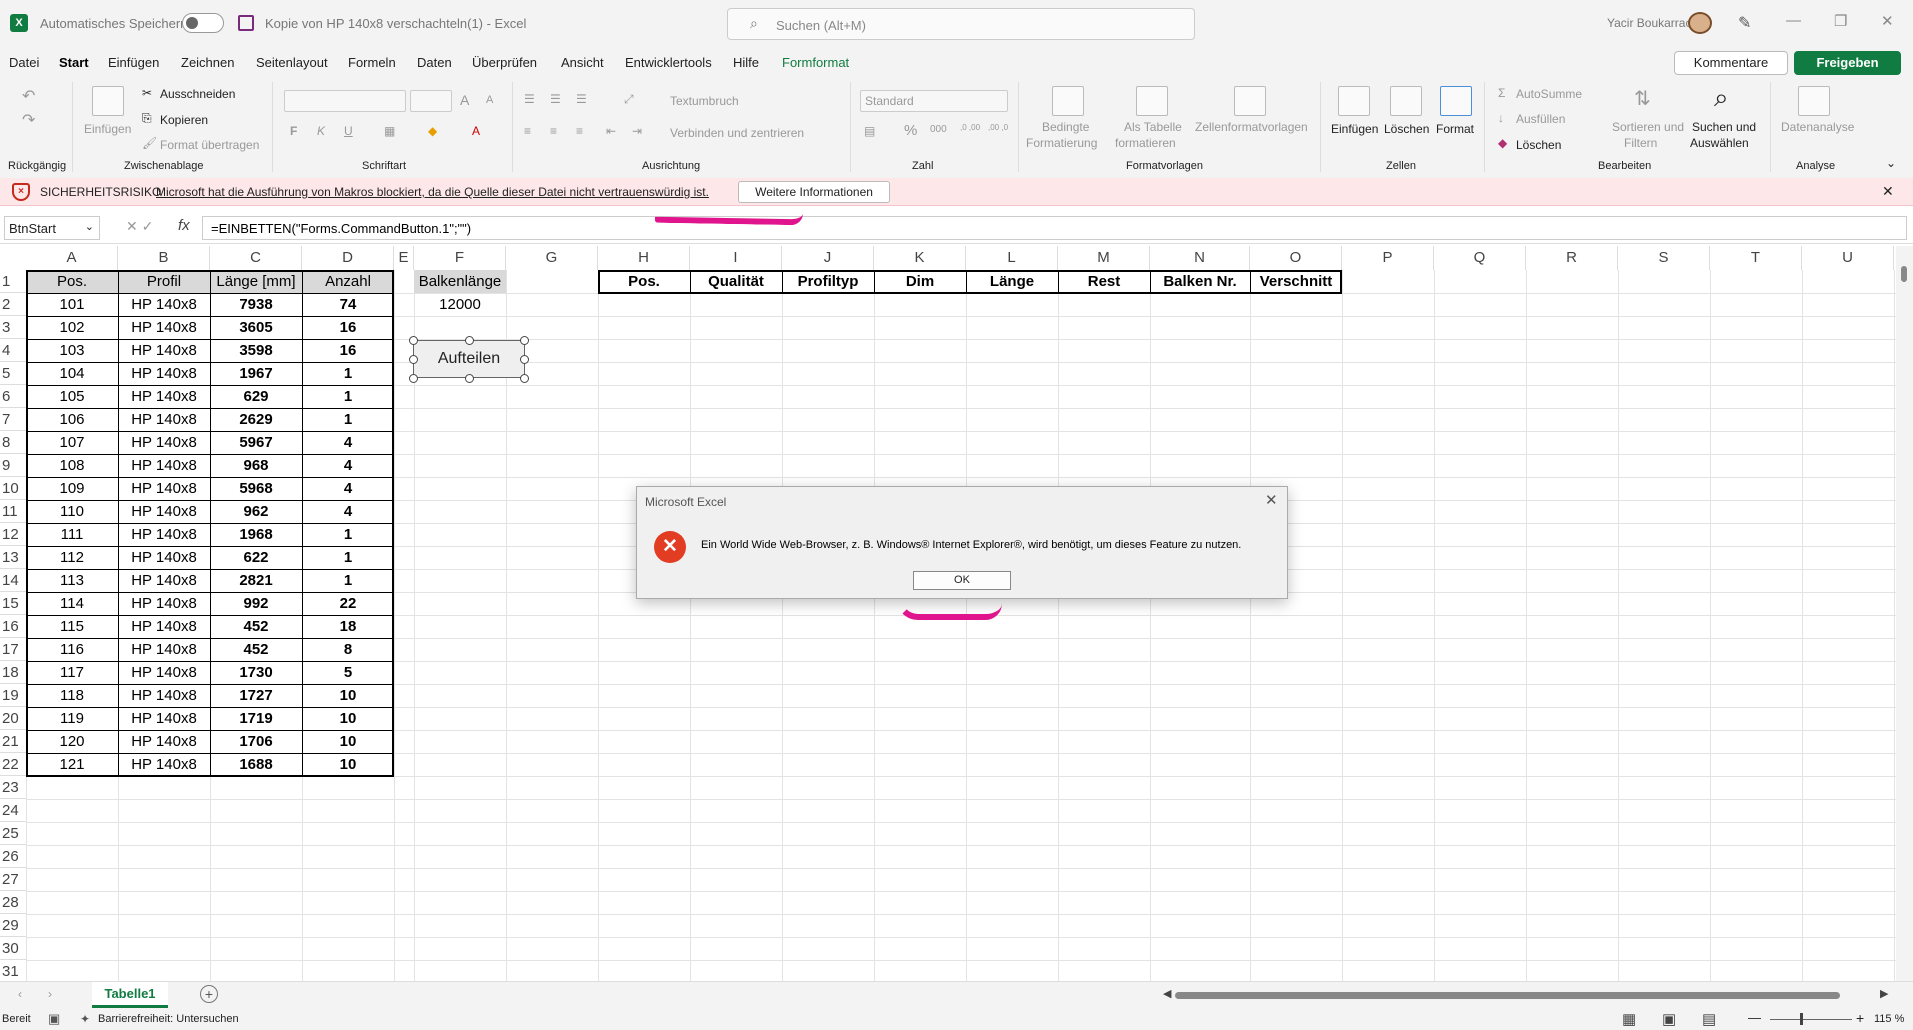  I want to click on increase-decimal-button: ,0 ,00, so click(971, 128).